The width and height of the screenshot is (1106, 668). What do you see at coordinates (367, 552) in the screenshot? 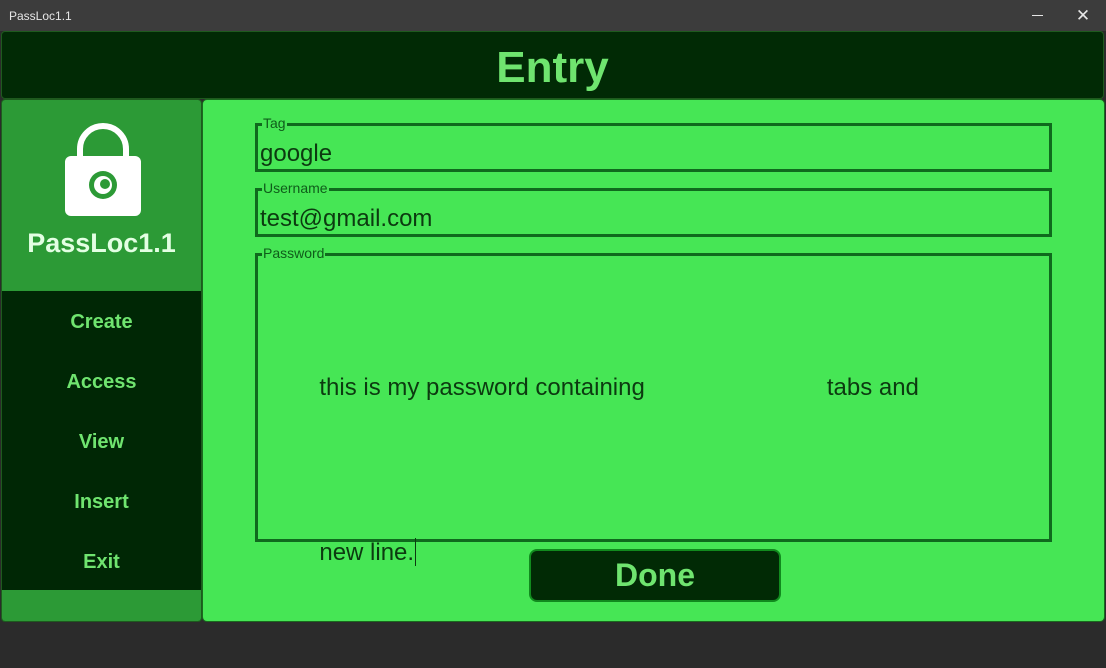
I see `password-line2: new line.` at bounding box center [367, 552].